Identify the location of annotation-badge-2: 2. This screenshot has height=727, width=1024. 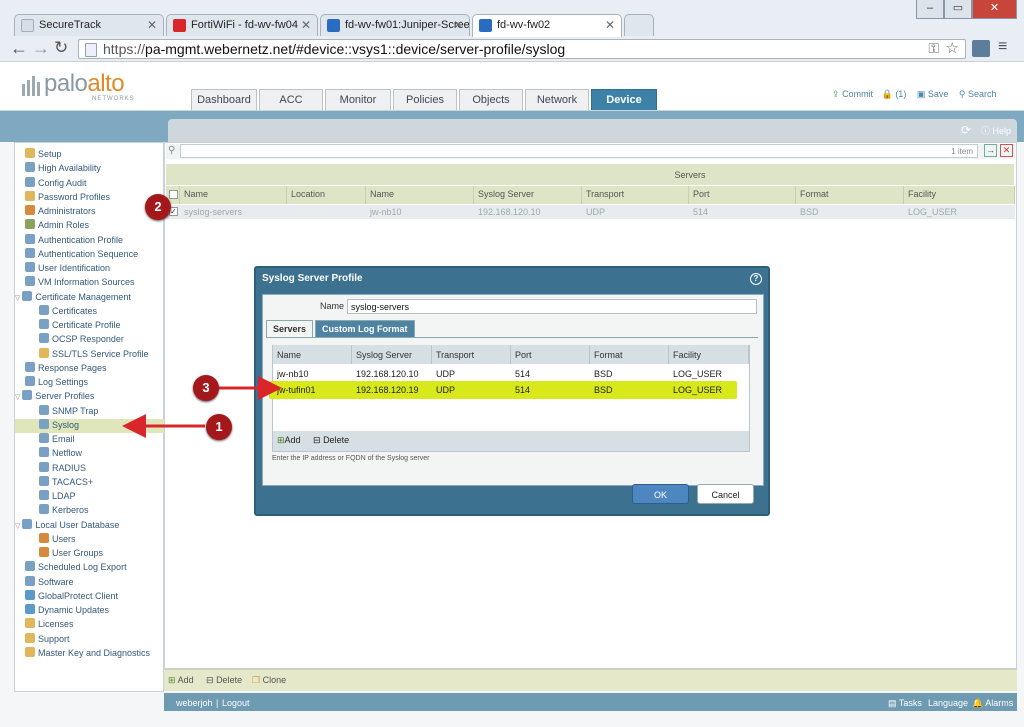
(158, 207).